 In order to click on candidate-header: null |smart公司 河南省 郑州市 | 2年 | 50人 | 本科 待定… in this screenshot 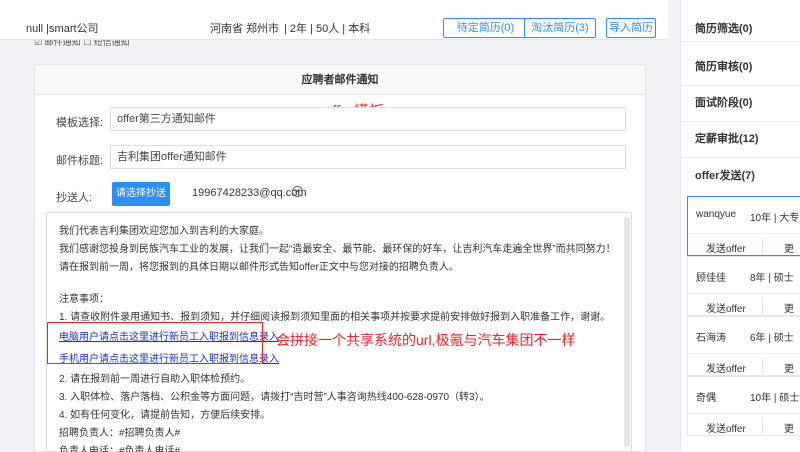, I will do `click(334, 20)`.